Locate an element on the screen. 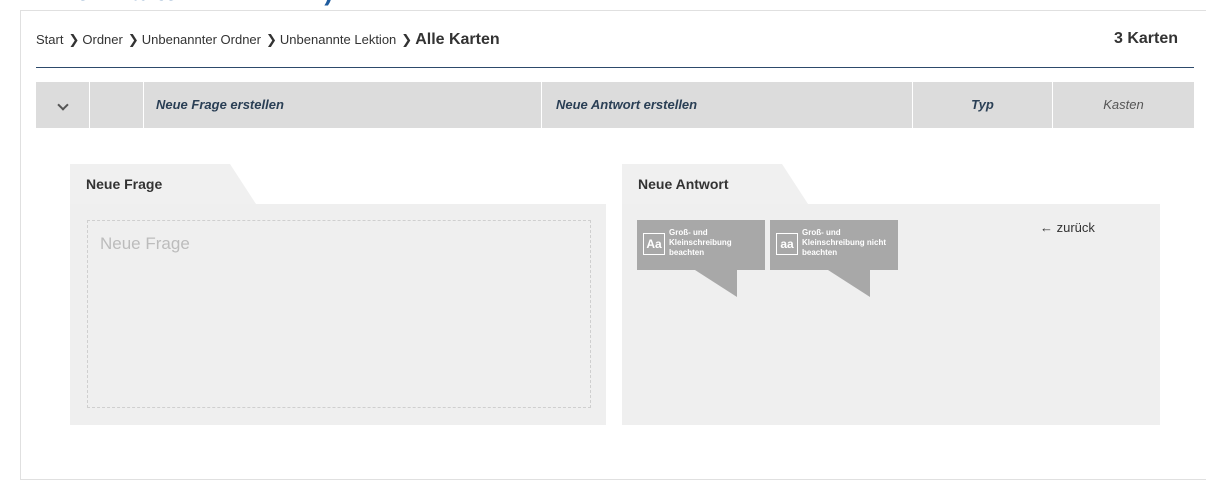 The width and height of the screenshot is (1206, 480). collapse-toggle is located at coordinates (63, 105).